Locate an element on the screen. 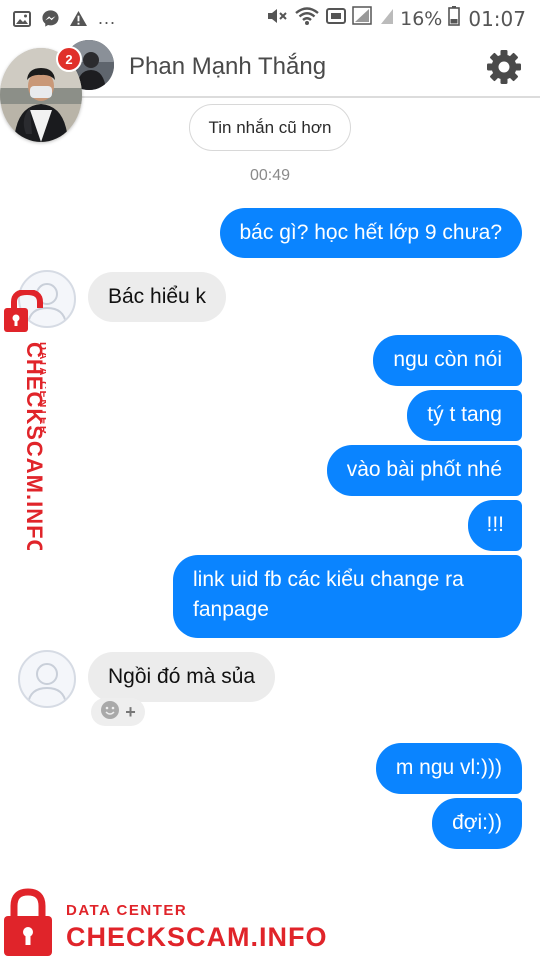 This screenshot has height=960, width=540. plus-icon: + is located at coordinates (130, 712).